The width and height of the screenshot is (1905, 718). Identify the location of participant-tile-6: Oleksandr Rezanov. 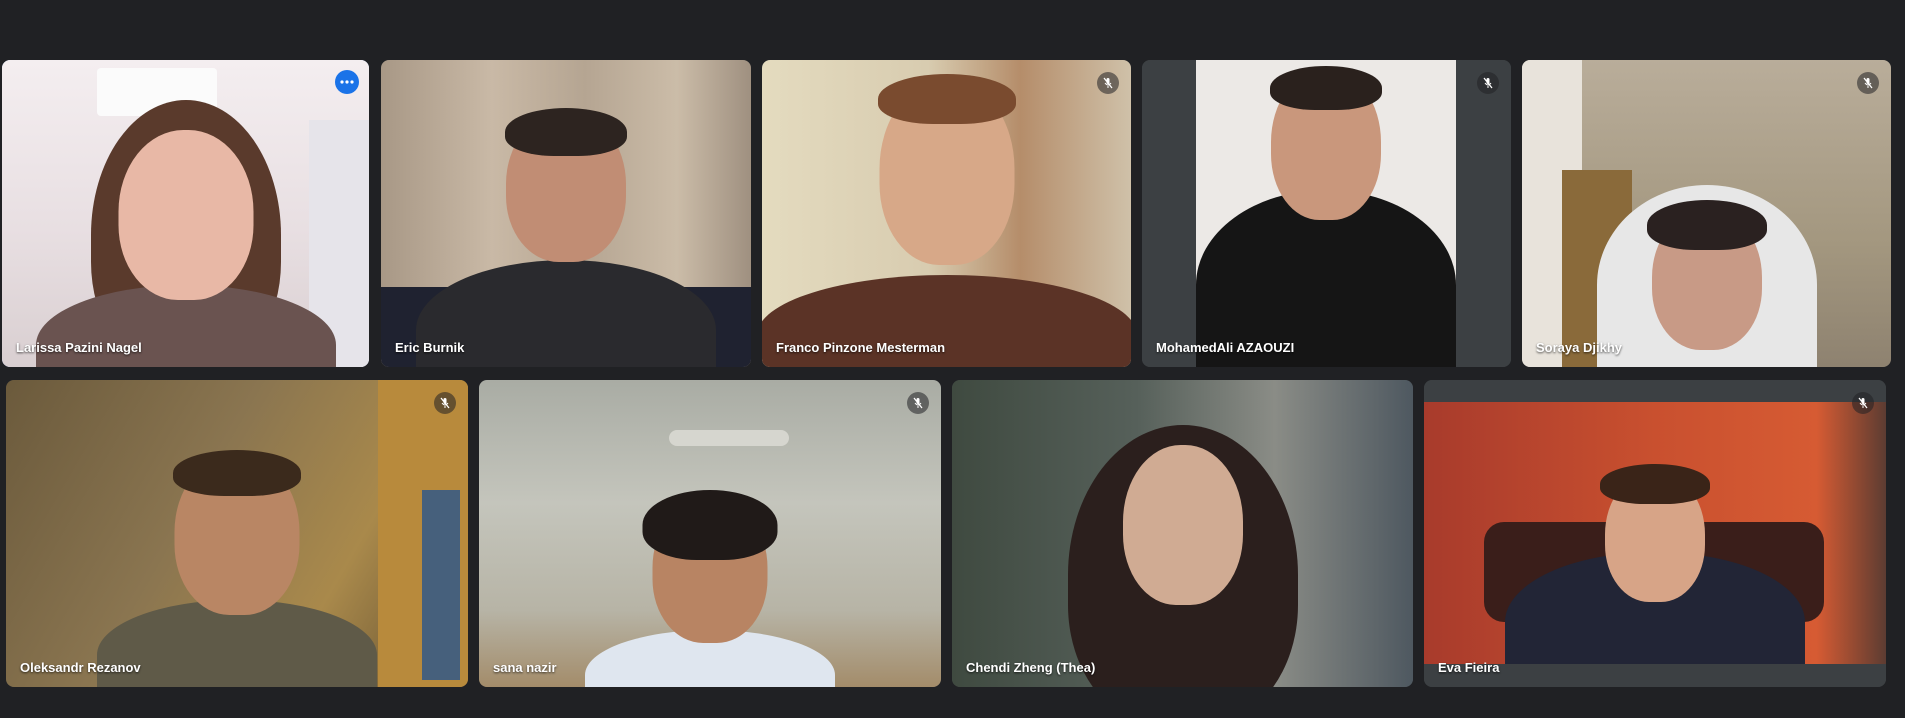
(237, 533).